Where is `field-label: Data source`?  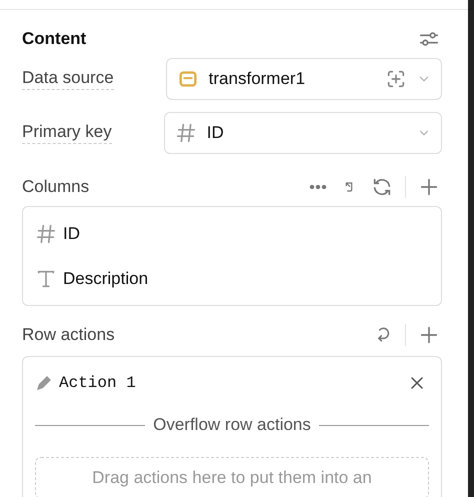 field-label: Data source is located at coordinates (68, 79).